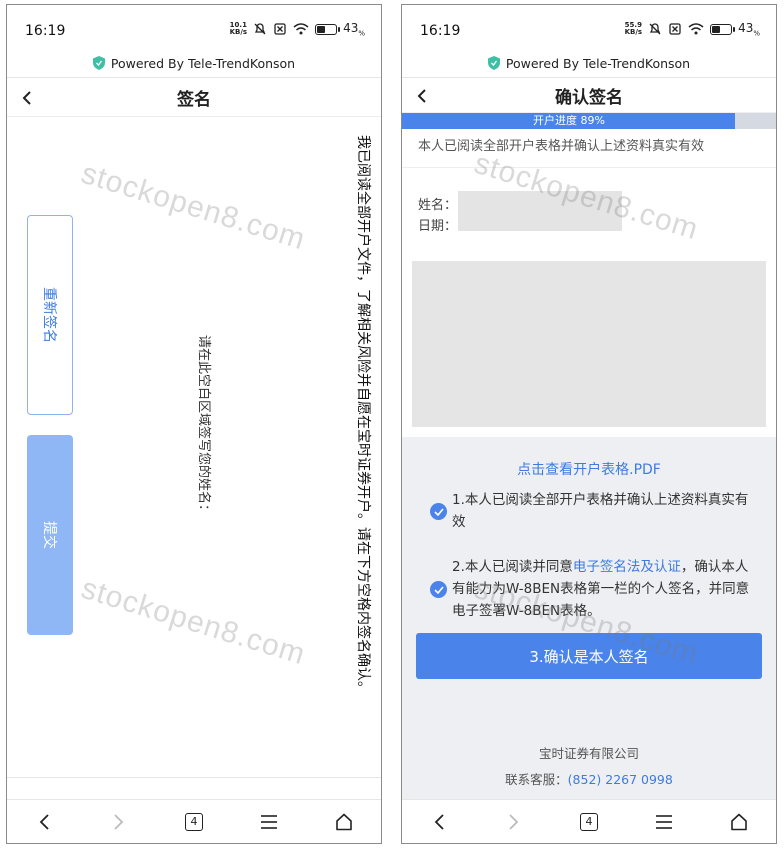 This screenshot has width=784, height=851. I want to click on agreement-item-1: 1.本人已阅读全部开户表格并确认上述资料真实有效, so click(592, 511).